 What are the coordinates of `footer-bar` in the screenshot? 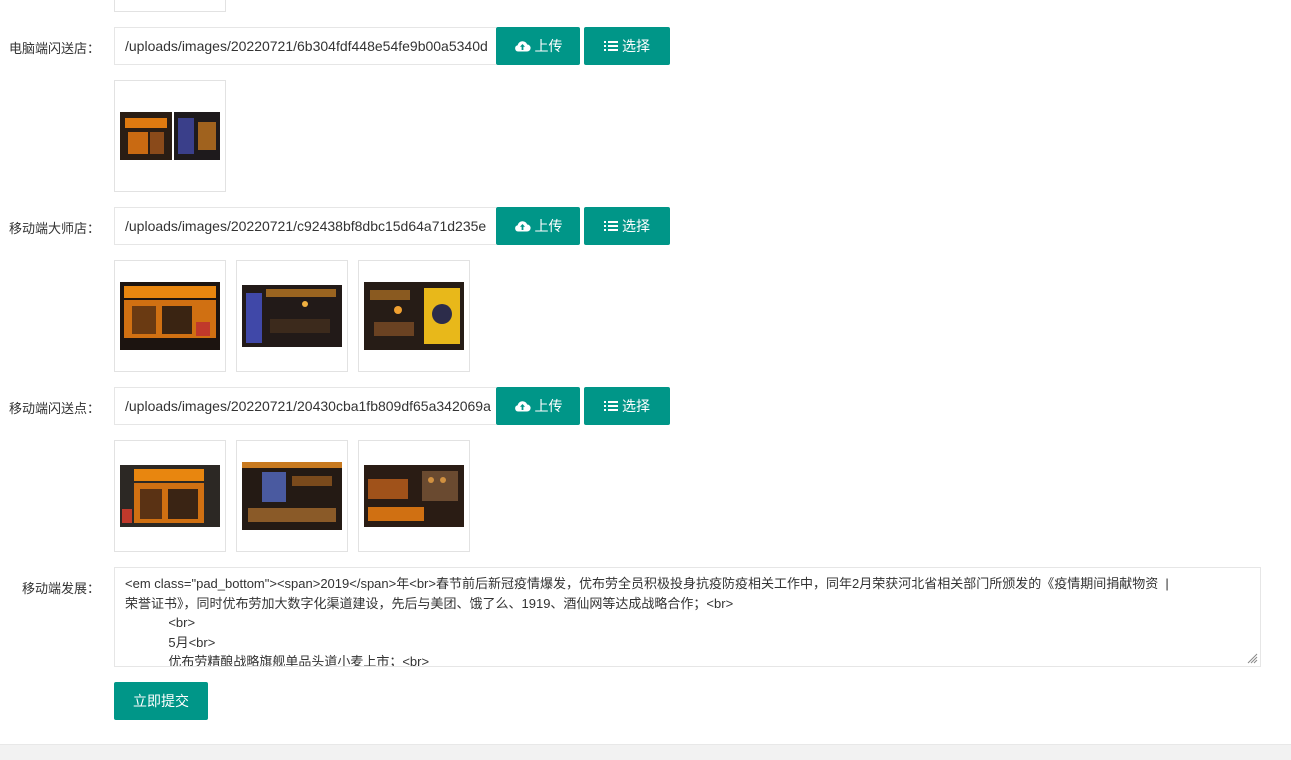 It's located at (645, 752).